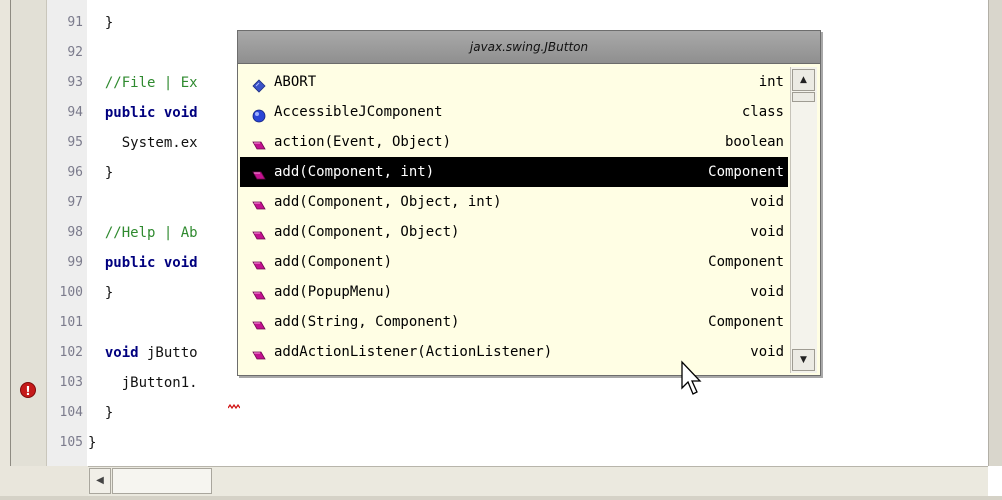 The width and height of the screenshot is (1002, 500). Describe the element at coordinates (514, 112) in the screenshot. I see `completion-item: AccessibleJComponent class` at that location.